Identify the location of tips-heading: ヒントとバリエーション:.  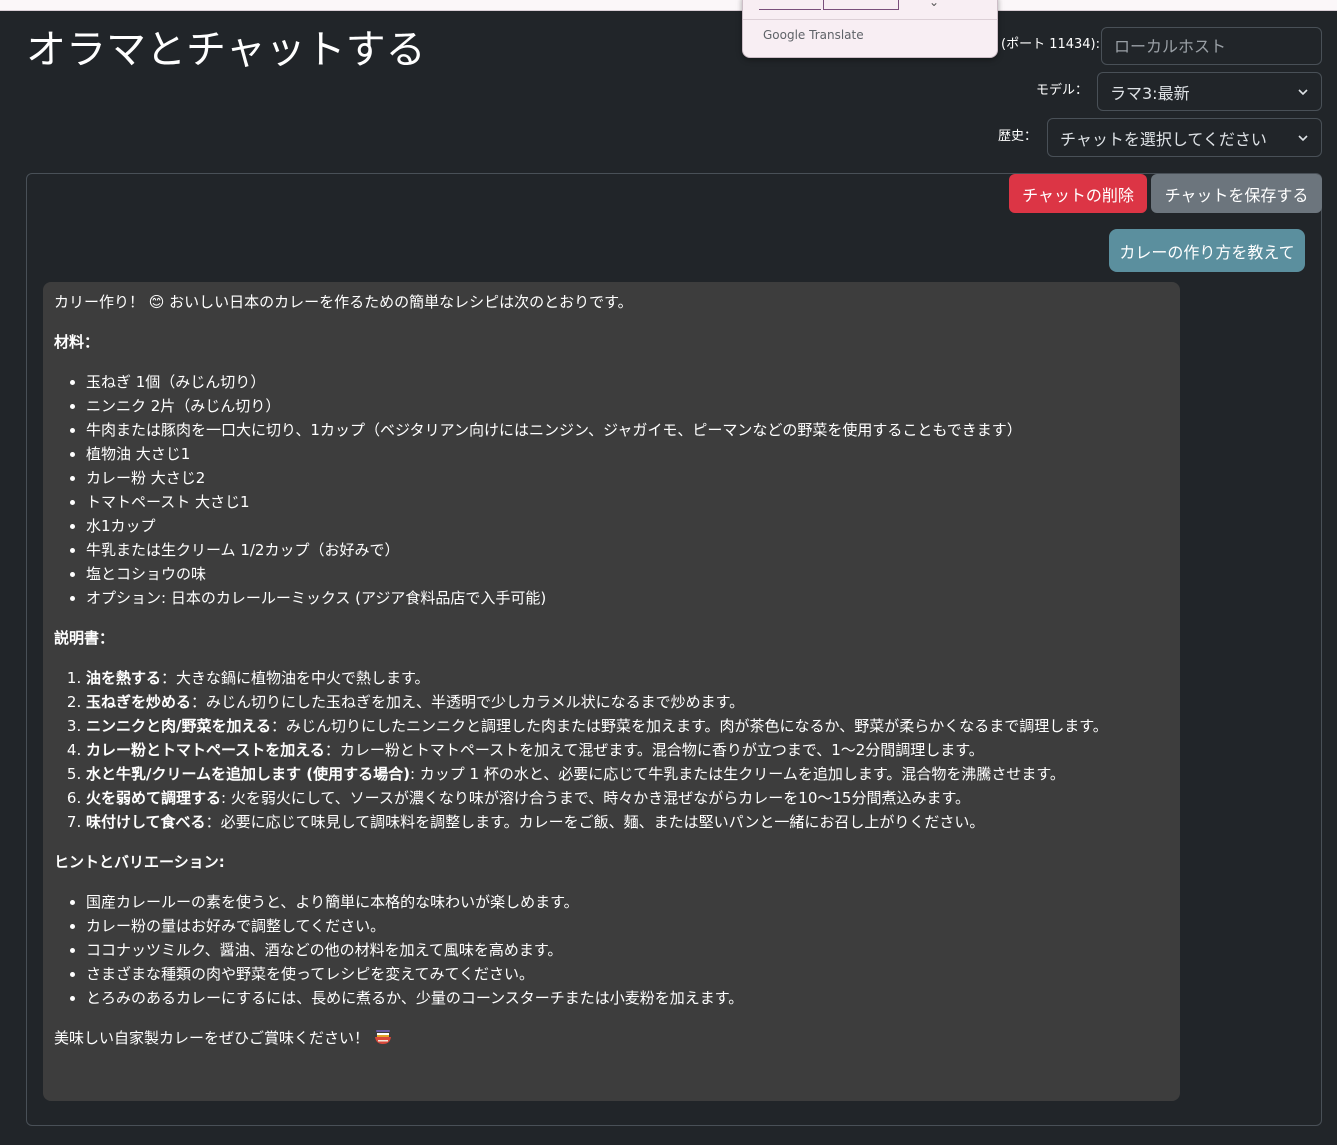
(139, 862).